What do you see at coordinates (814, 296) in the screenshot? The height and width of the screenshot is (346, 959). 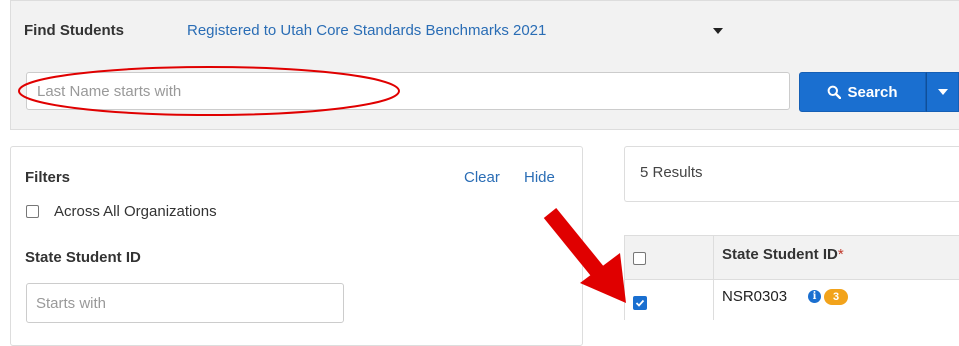 I see `info-icon: i` at bounding box center [814, 296].